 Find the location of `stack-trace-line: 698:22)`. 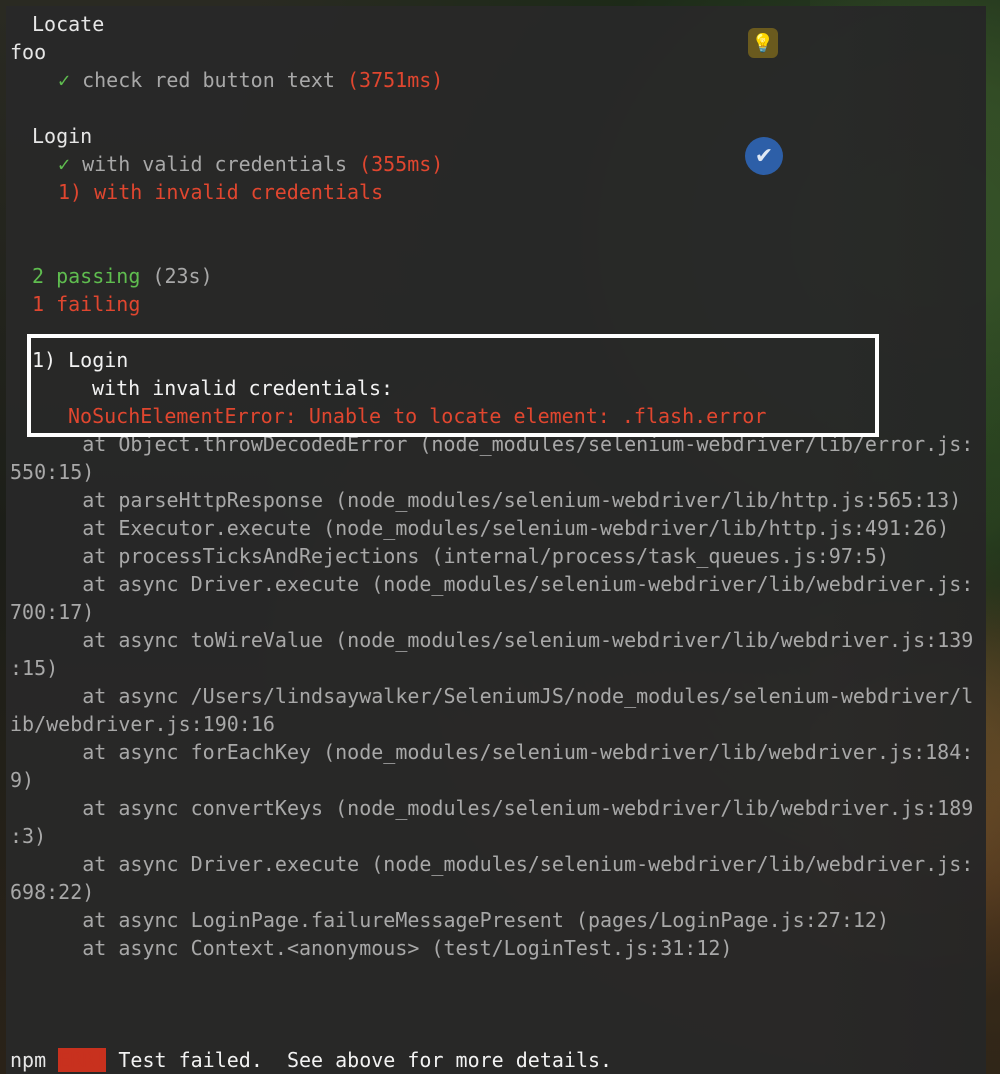

stack-trace-line: 698:22) is located at coordinates (52, 892).